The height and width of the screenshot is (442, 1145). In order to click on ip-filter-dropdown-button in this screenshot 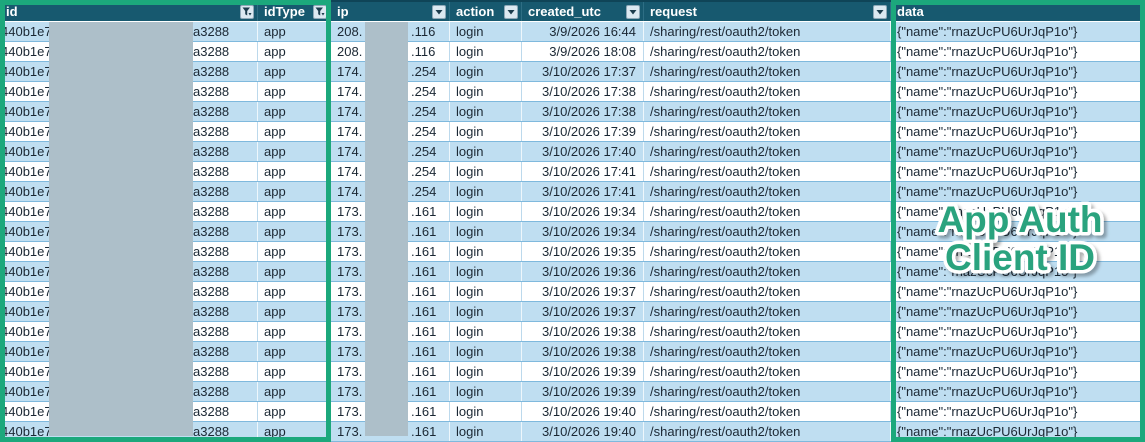, I will do `click(439, 11)`.